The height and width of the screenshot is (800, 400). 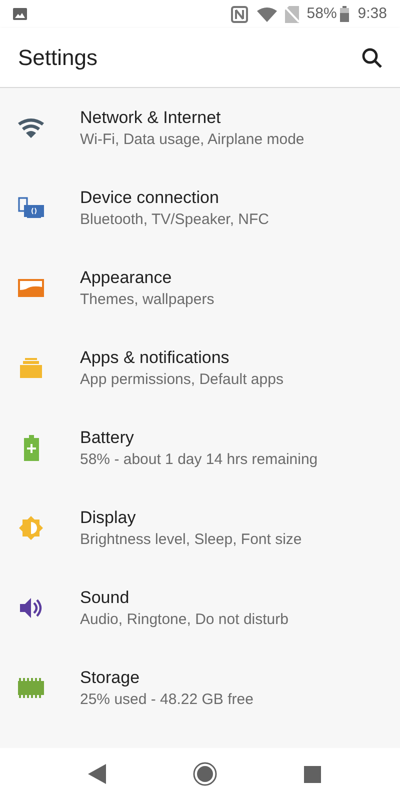 I want to click on battery-charge-icon, so click(x=31, y=448).